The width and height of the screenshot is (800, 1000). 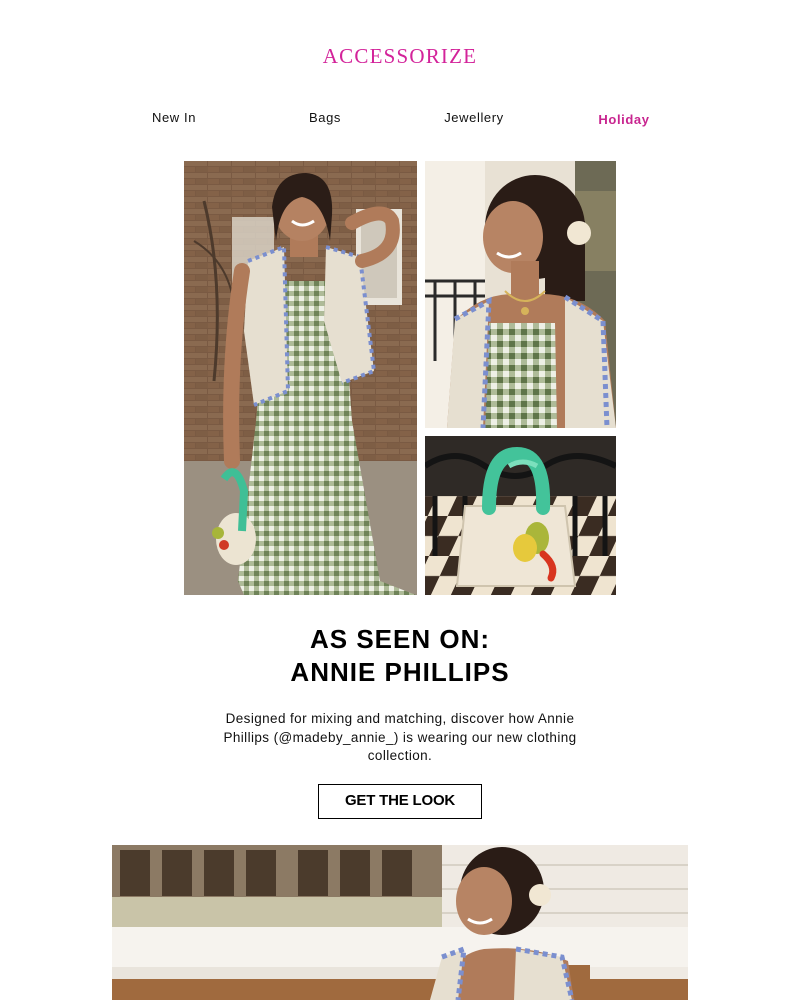 I want to click on model-seated-illustration, so click(x=400, y=922).